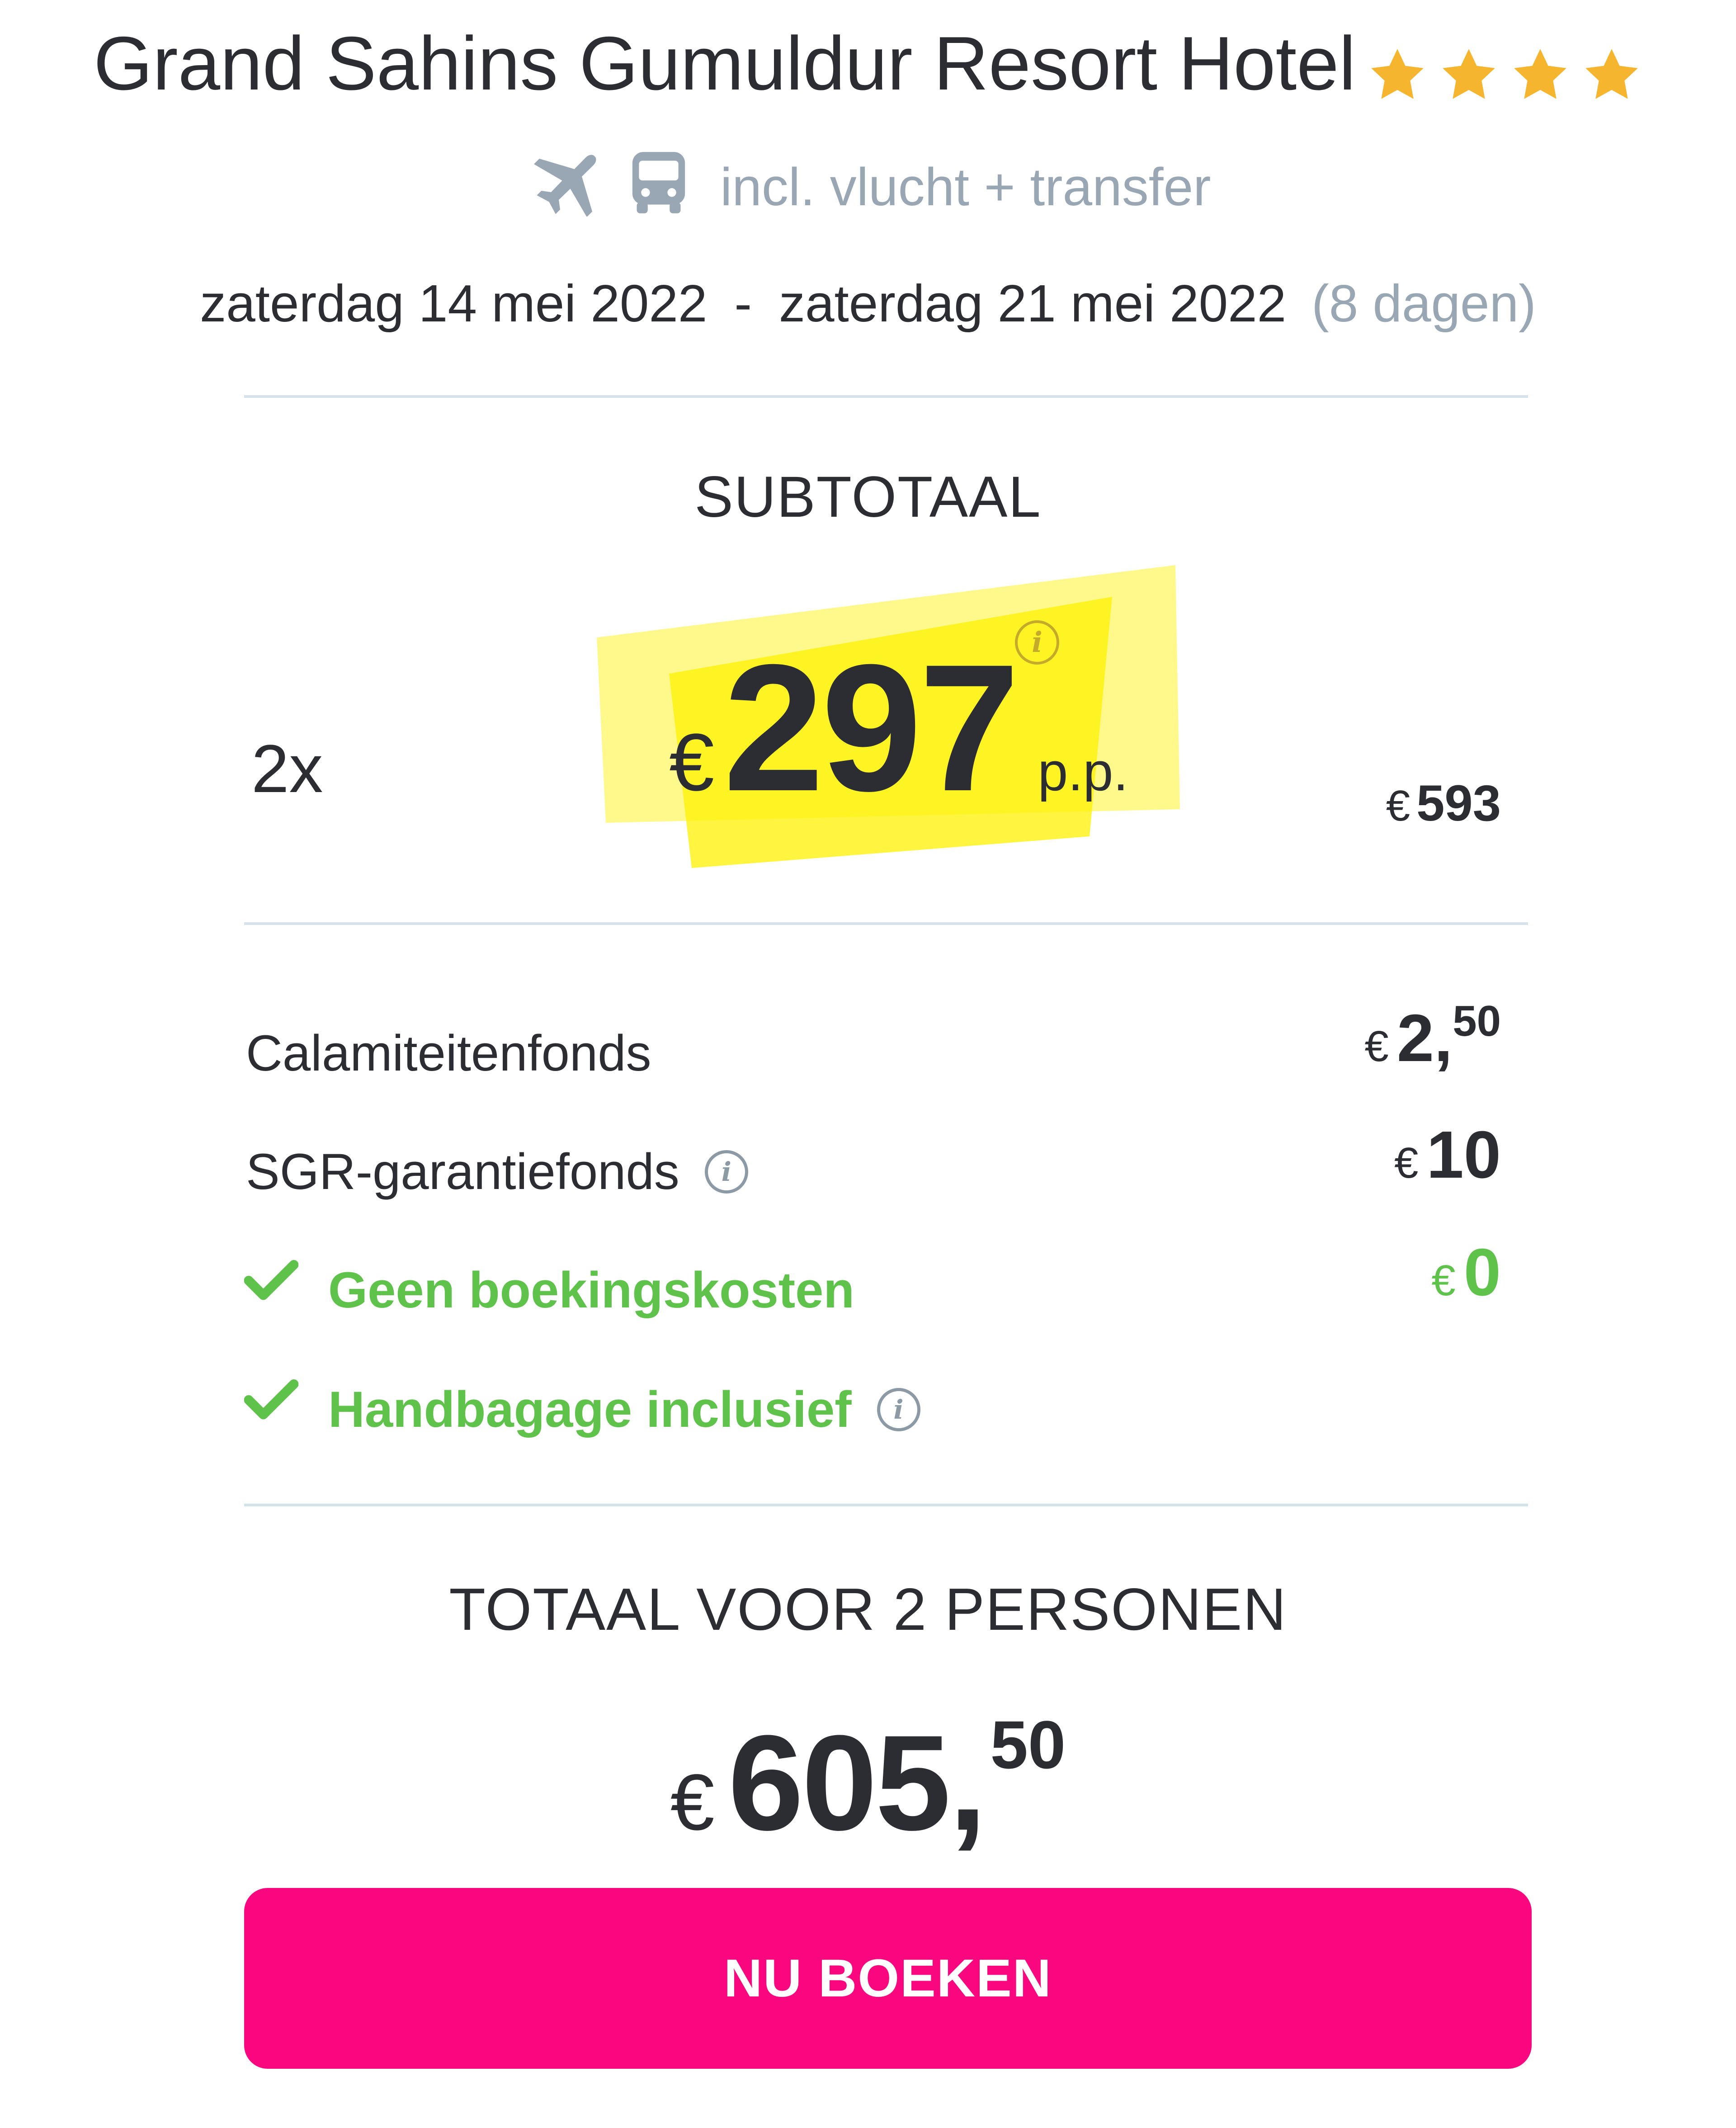 The image size is (1736, 2128). I want to click on end-date: zaterdag 21 mei 2022, so click(1033, 304).